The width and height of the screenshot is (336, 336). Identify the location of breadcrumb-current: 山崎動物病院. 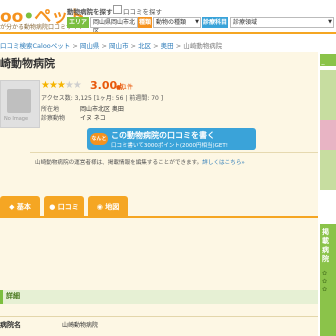
(203, 46).